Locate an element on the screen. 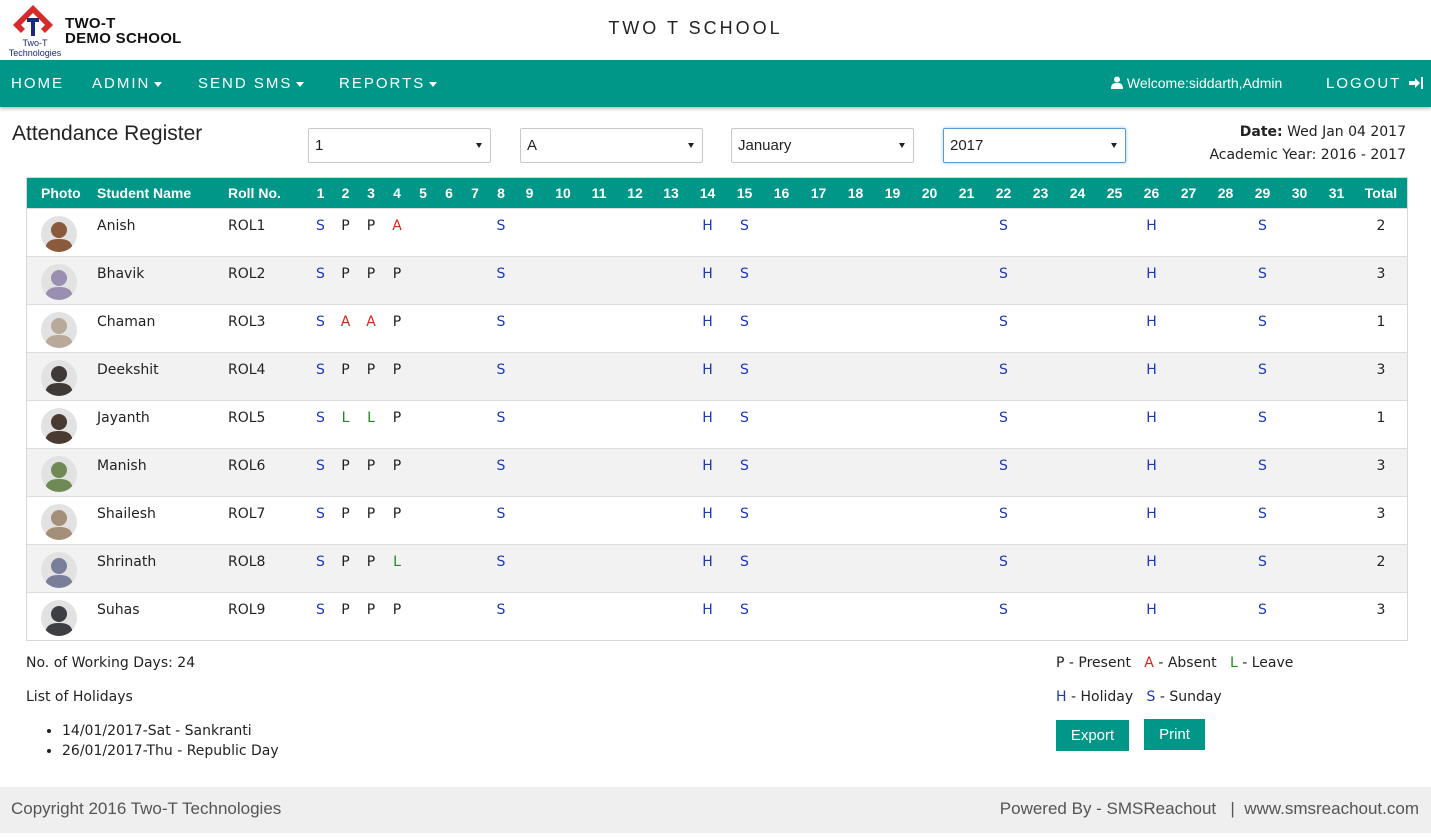 The height and width of the screenshot is (838, 1431). student-name: Shrinath is located at coordinates (127, 561).